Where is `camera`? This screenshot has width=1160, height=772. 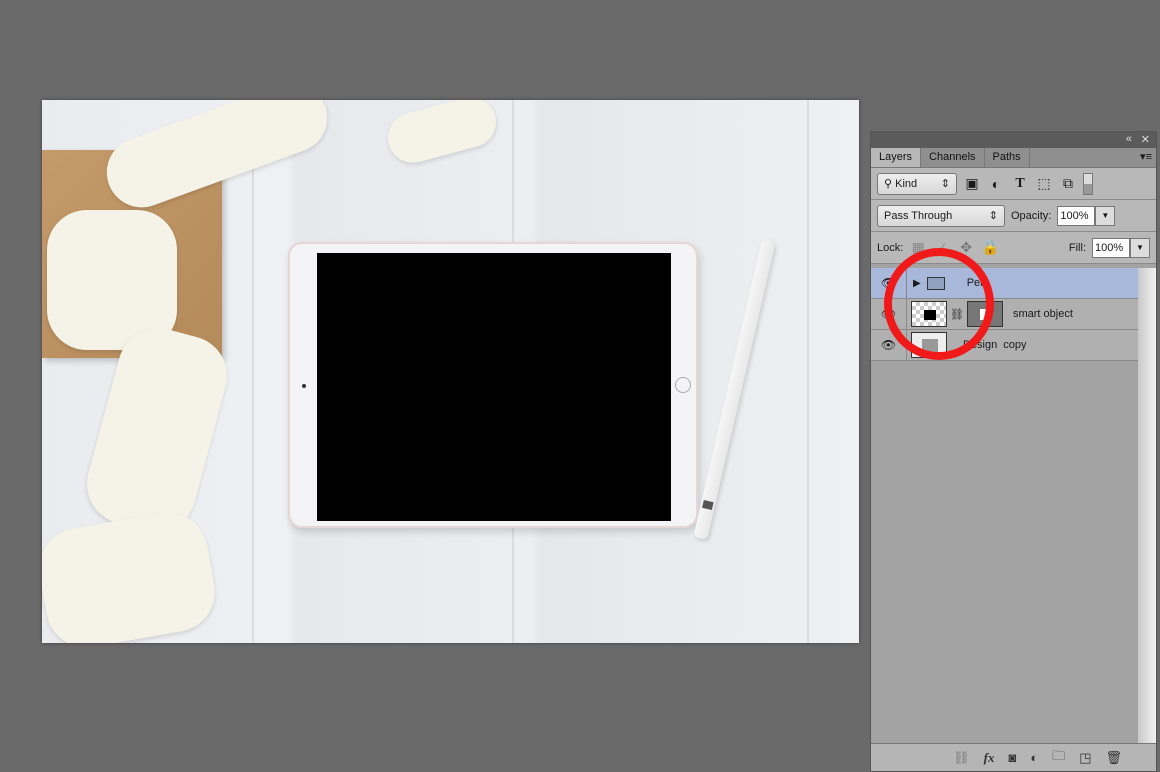
camera is located at coordinates (304, 386).